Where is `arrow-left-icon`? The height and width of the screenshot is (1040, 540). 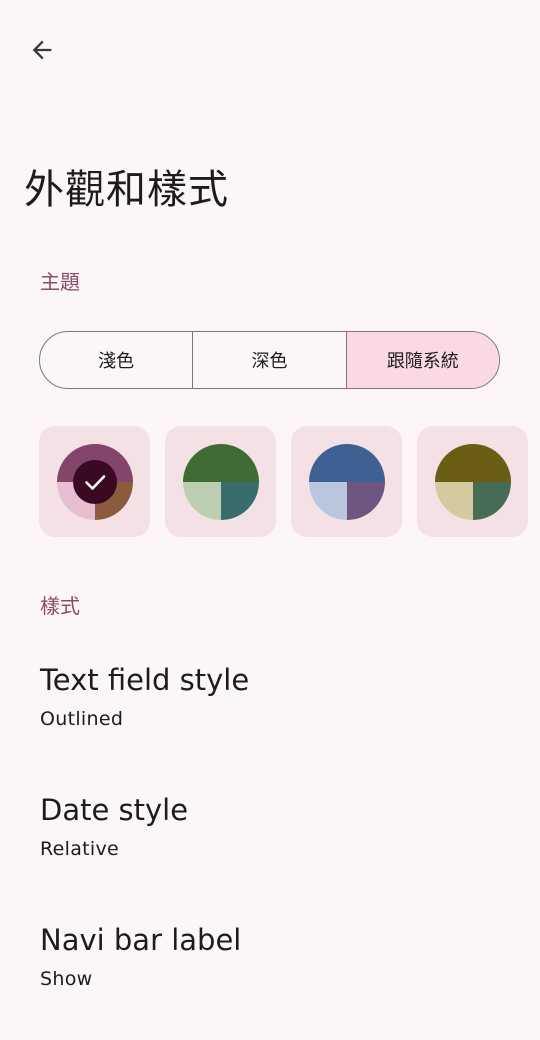 arrow-left-icon is located at coordinates (42, 50).